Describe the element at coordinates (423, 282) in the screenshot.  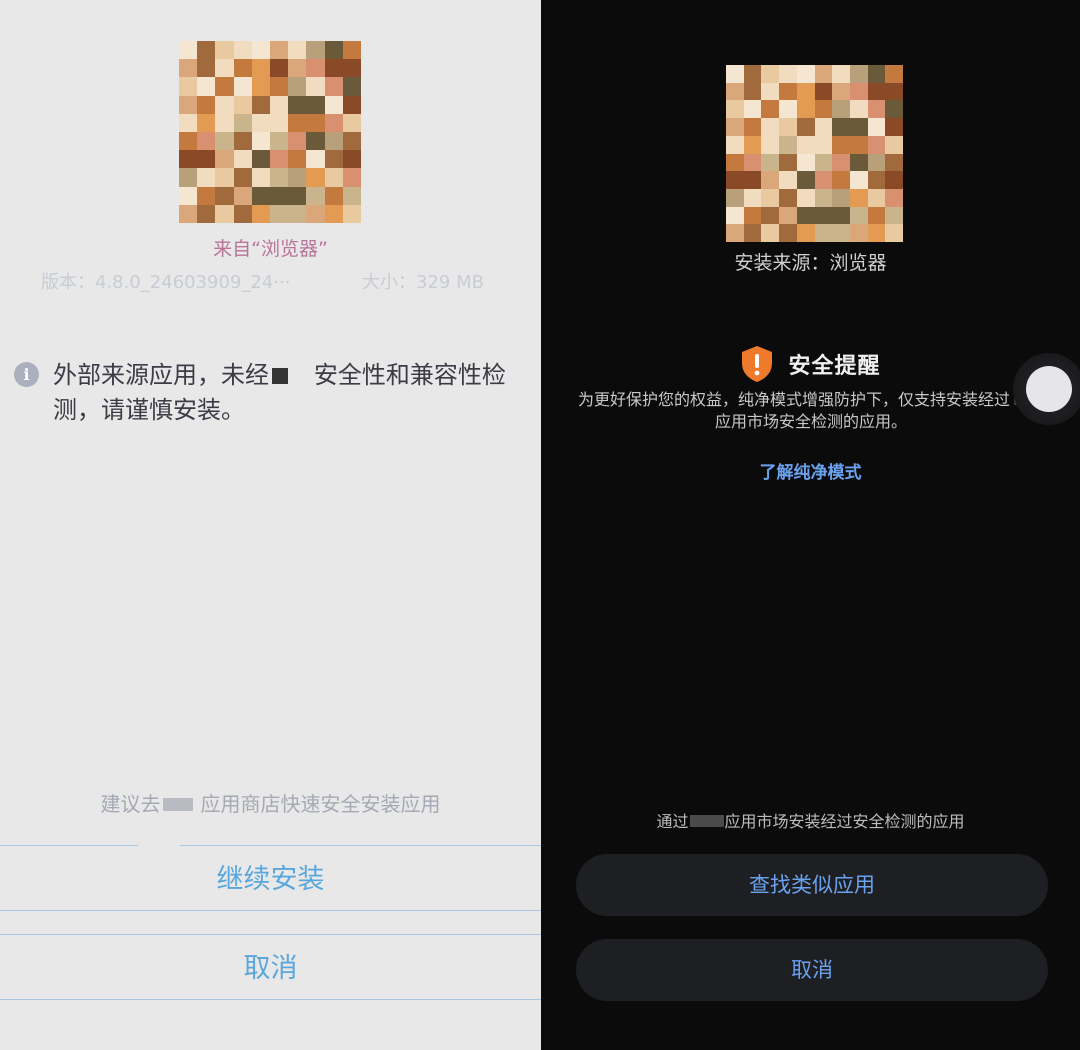
I see `size-label: 大小：329 MB` at that location.